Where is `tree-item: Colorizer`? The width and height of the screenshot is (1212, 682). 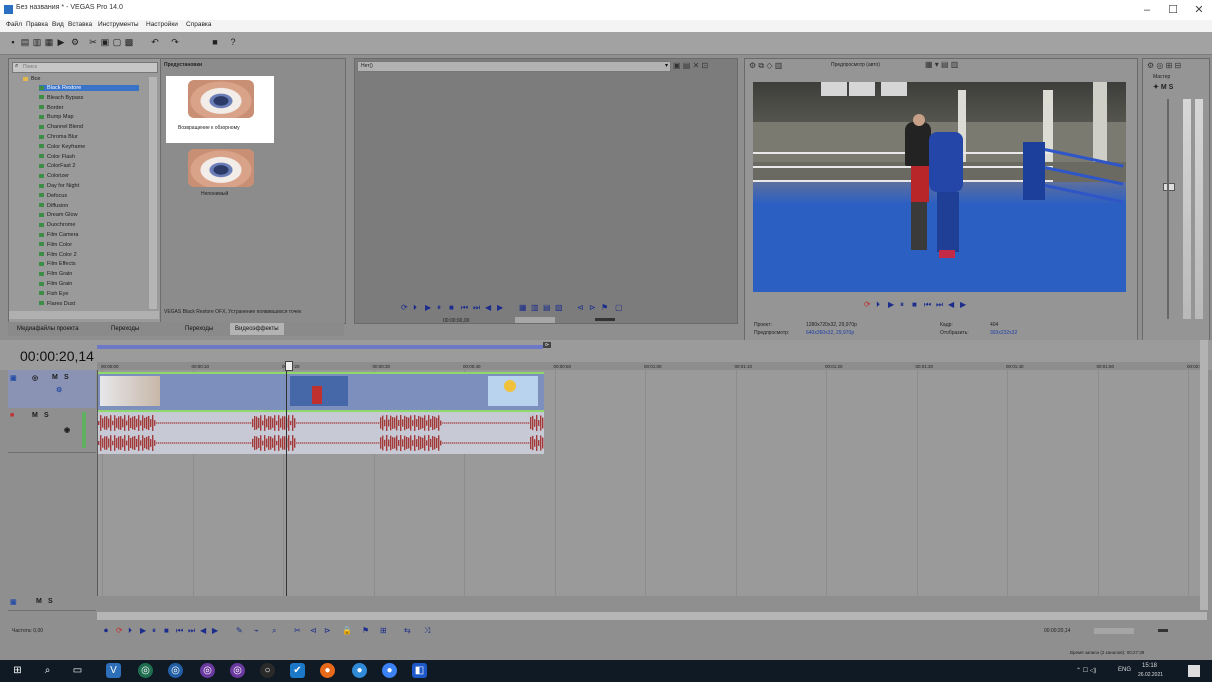 tree-item: Colorizer is located at coordinates (89, 176).